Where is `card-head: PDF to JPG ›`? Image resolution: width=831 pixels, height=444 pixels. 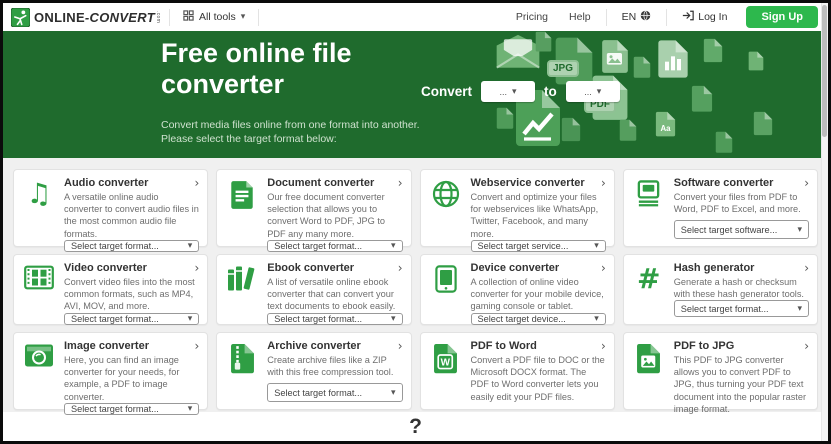 card-head: PDF to JPG › is located at coordinates (741, 346).